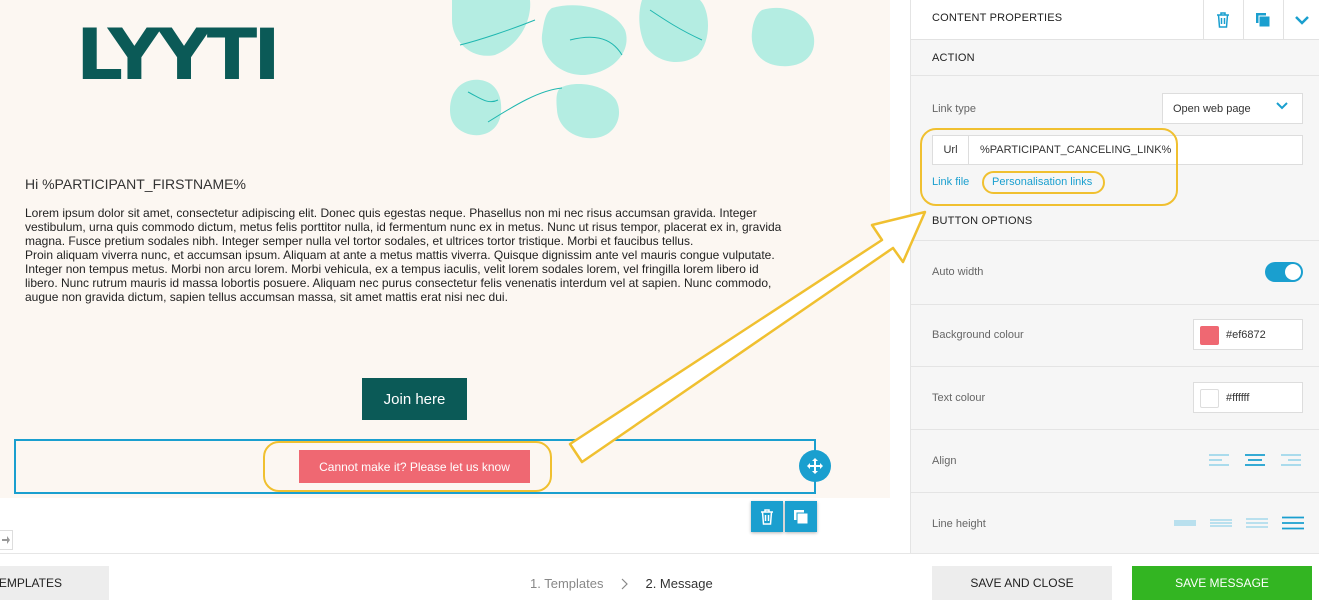 Image resolution: width=1319 pixels, height=605 pixels. What do you see at coordinates (625, 583) in the screenshot?
I see `chevron-right-icon` at bounding box center [625, 583].